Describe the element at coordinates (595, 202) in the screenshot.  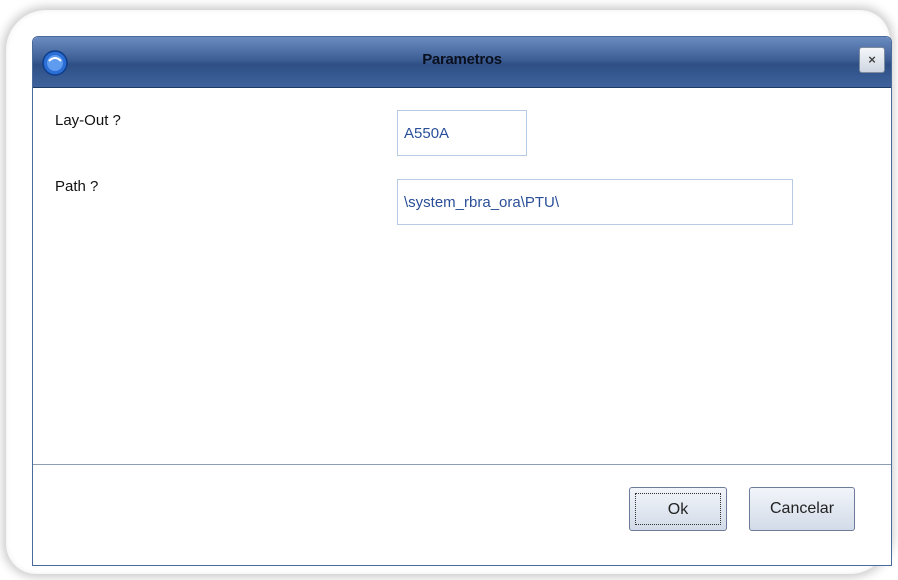
I see `path-input: \system_rbra_ora\PTU\` at that location.